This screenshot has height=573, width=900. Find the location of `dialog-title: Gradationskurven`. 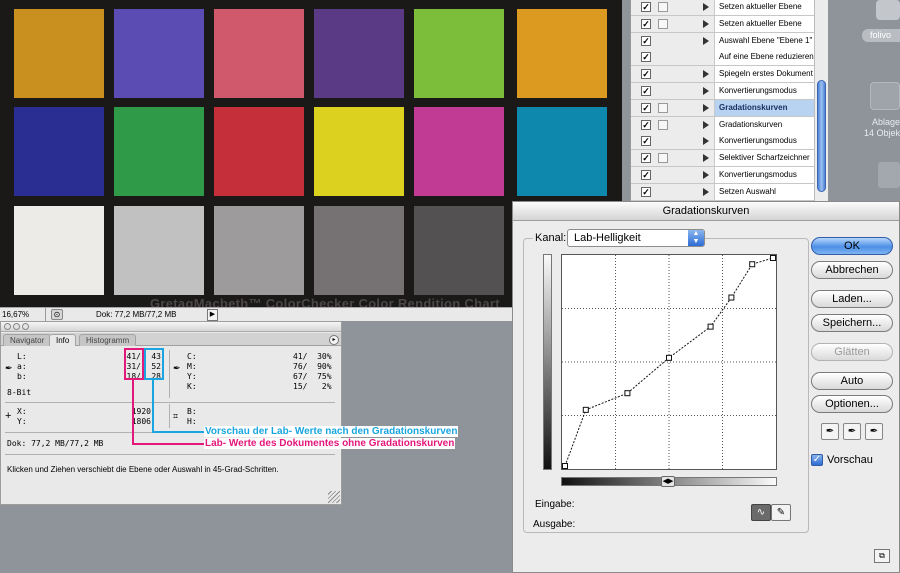

dialog-title: Gradationskurven is located at coordinates (706, 211).